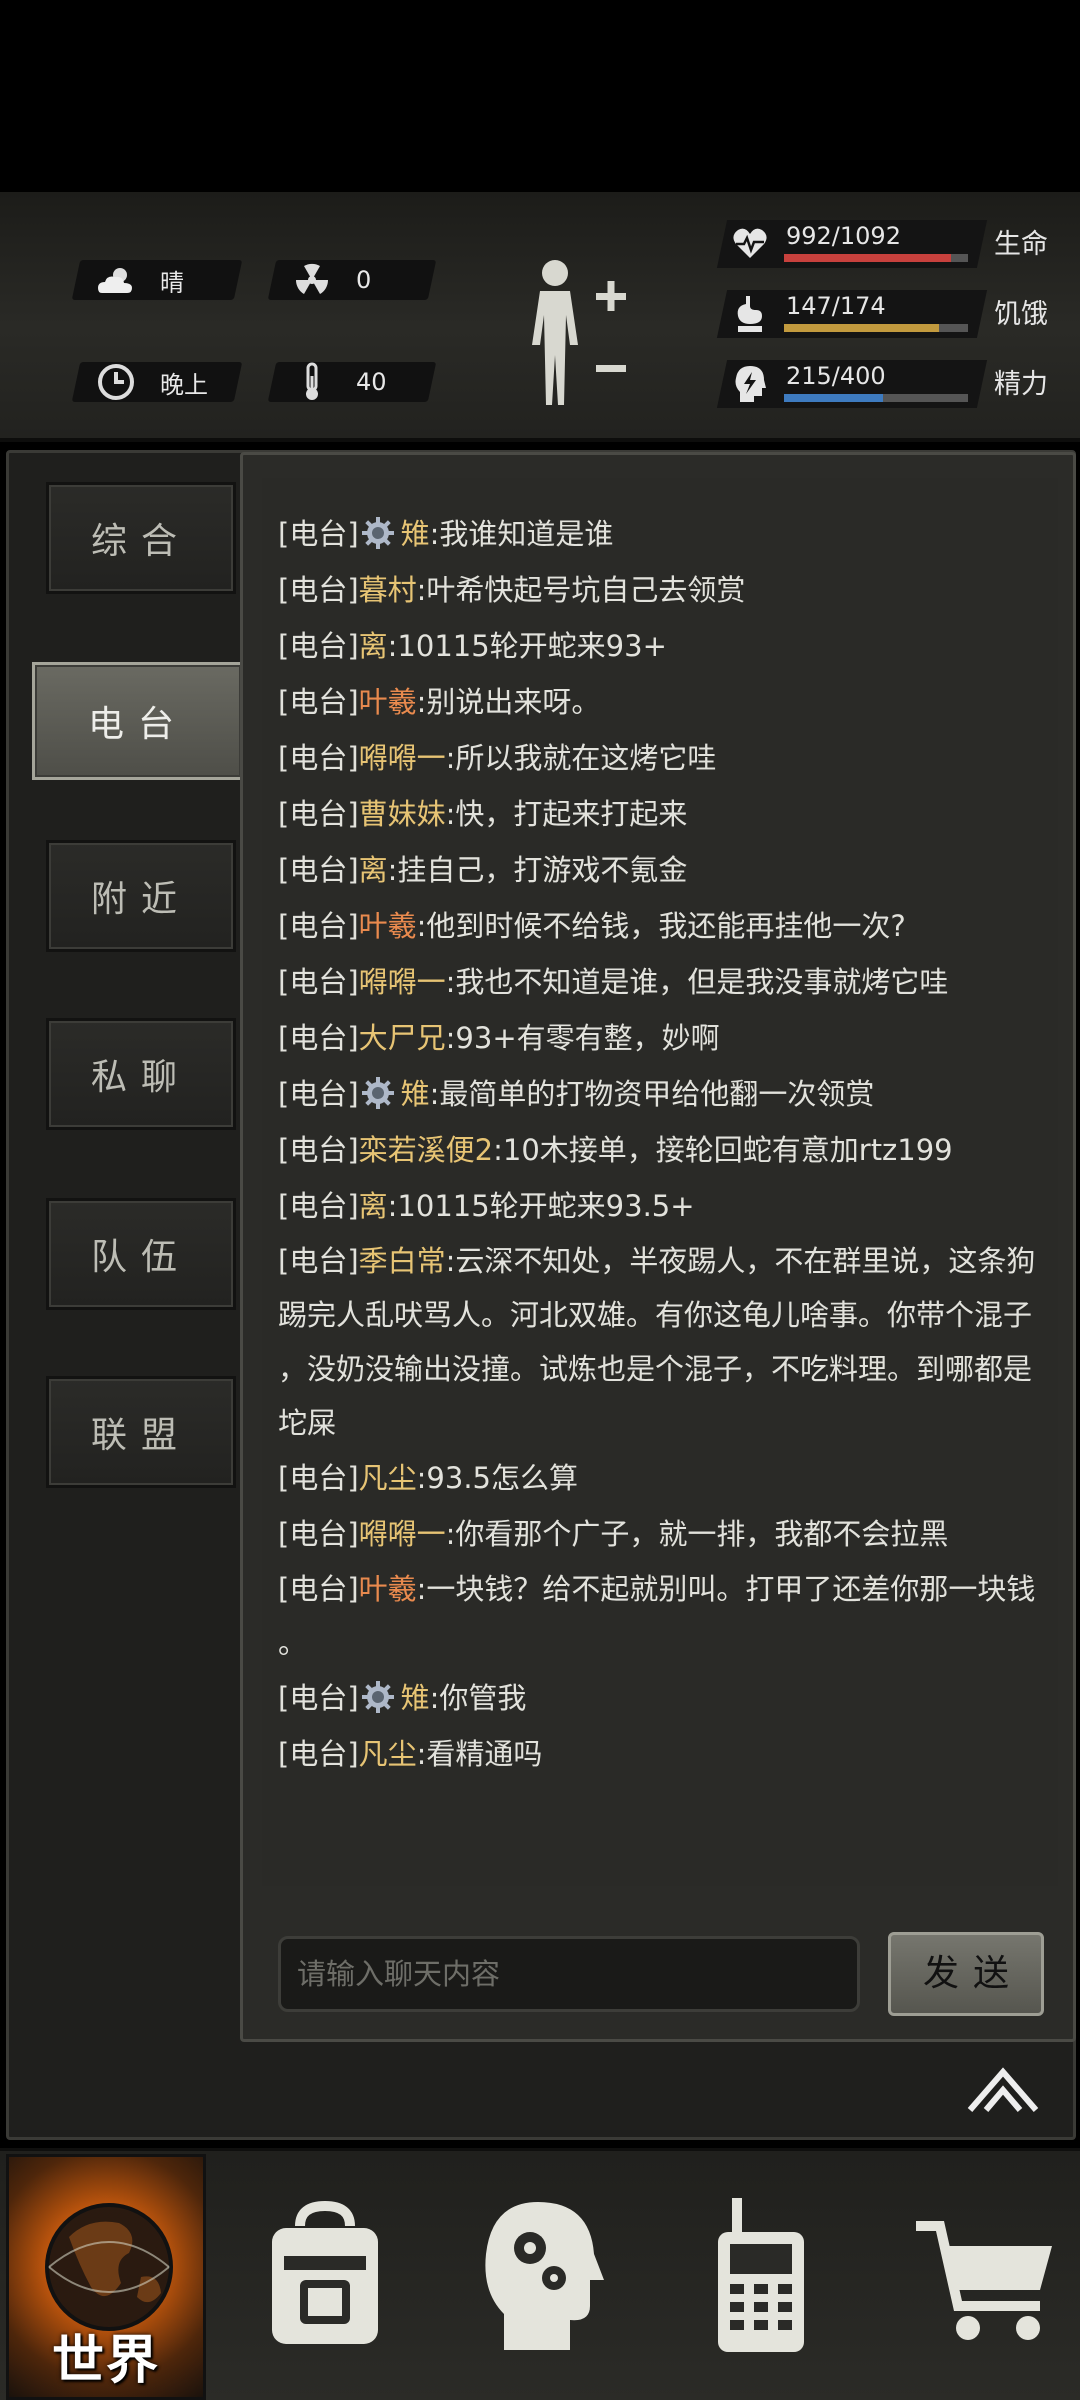 The width and height of the screenshot is (1080, 2400). I want to click on energy-bar: 215/400 精力, so click(889, 384).